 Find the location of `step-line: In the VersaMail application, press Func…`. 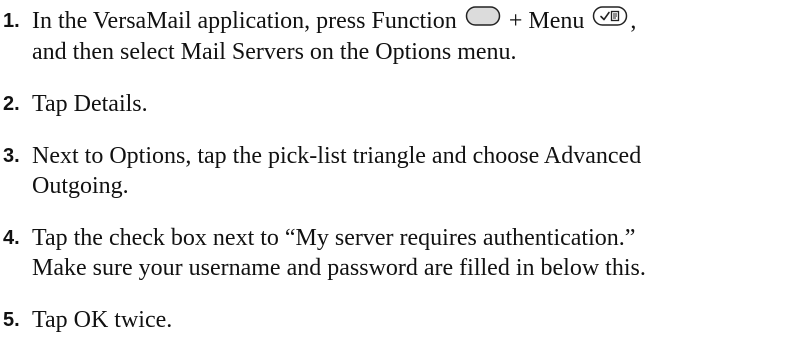

step-line: In the VersaMail application, press Func… is located at coordinates (419, 21).